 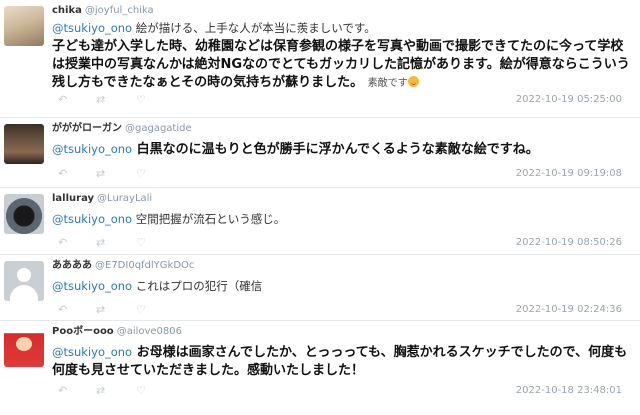 I want to click on user-handle: @gagagatide, so click(x=158, y=128).